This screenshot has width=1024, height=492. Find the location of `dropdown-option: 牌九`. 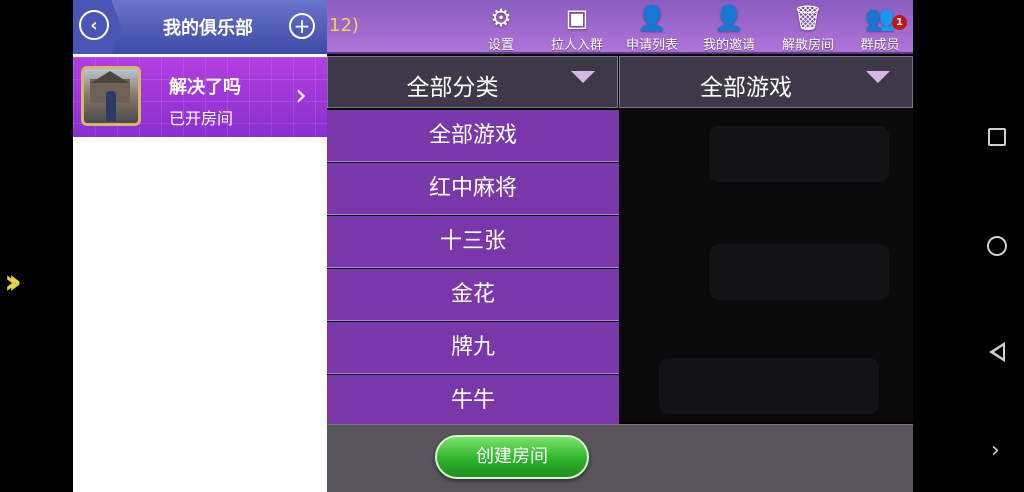

dropdown-option: 牌九 is located at coordinates (473, 348).